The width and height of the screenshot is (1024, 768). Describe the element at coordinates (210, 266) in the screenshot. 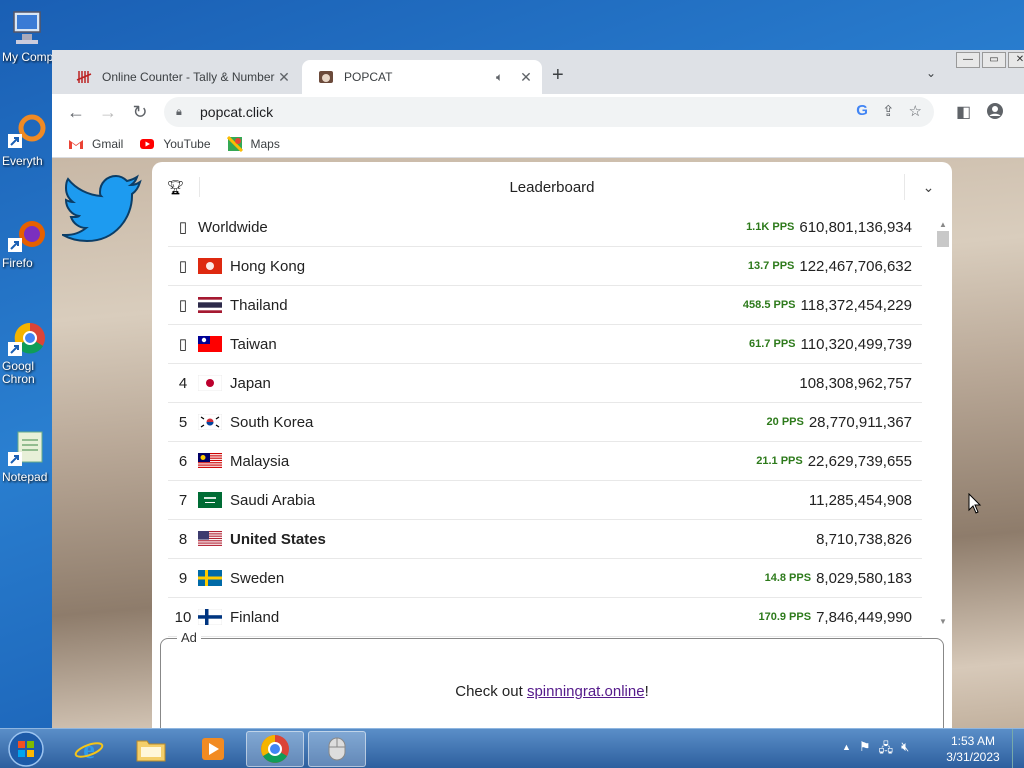

I see `hk-flag-icon` at that location.